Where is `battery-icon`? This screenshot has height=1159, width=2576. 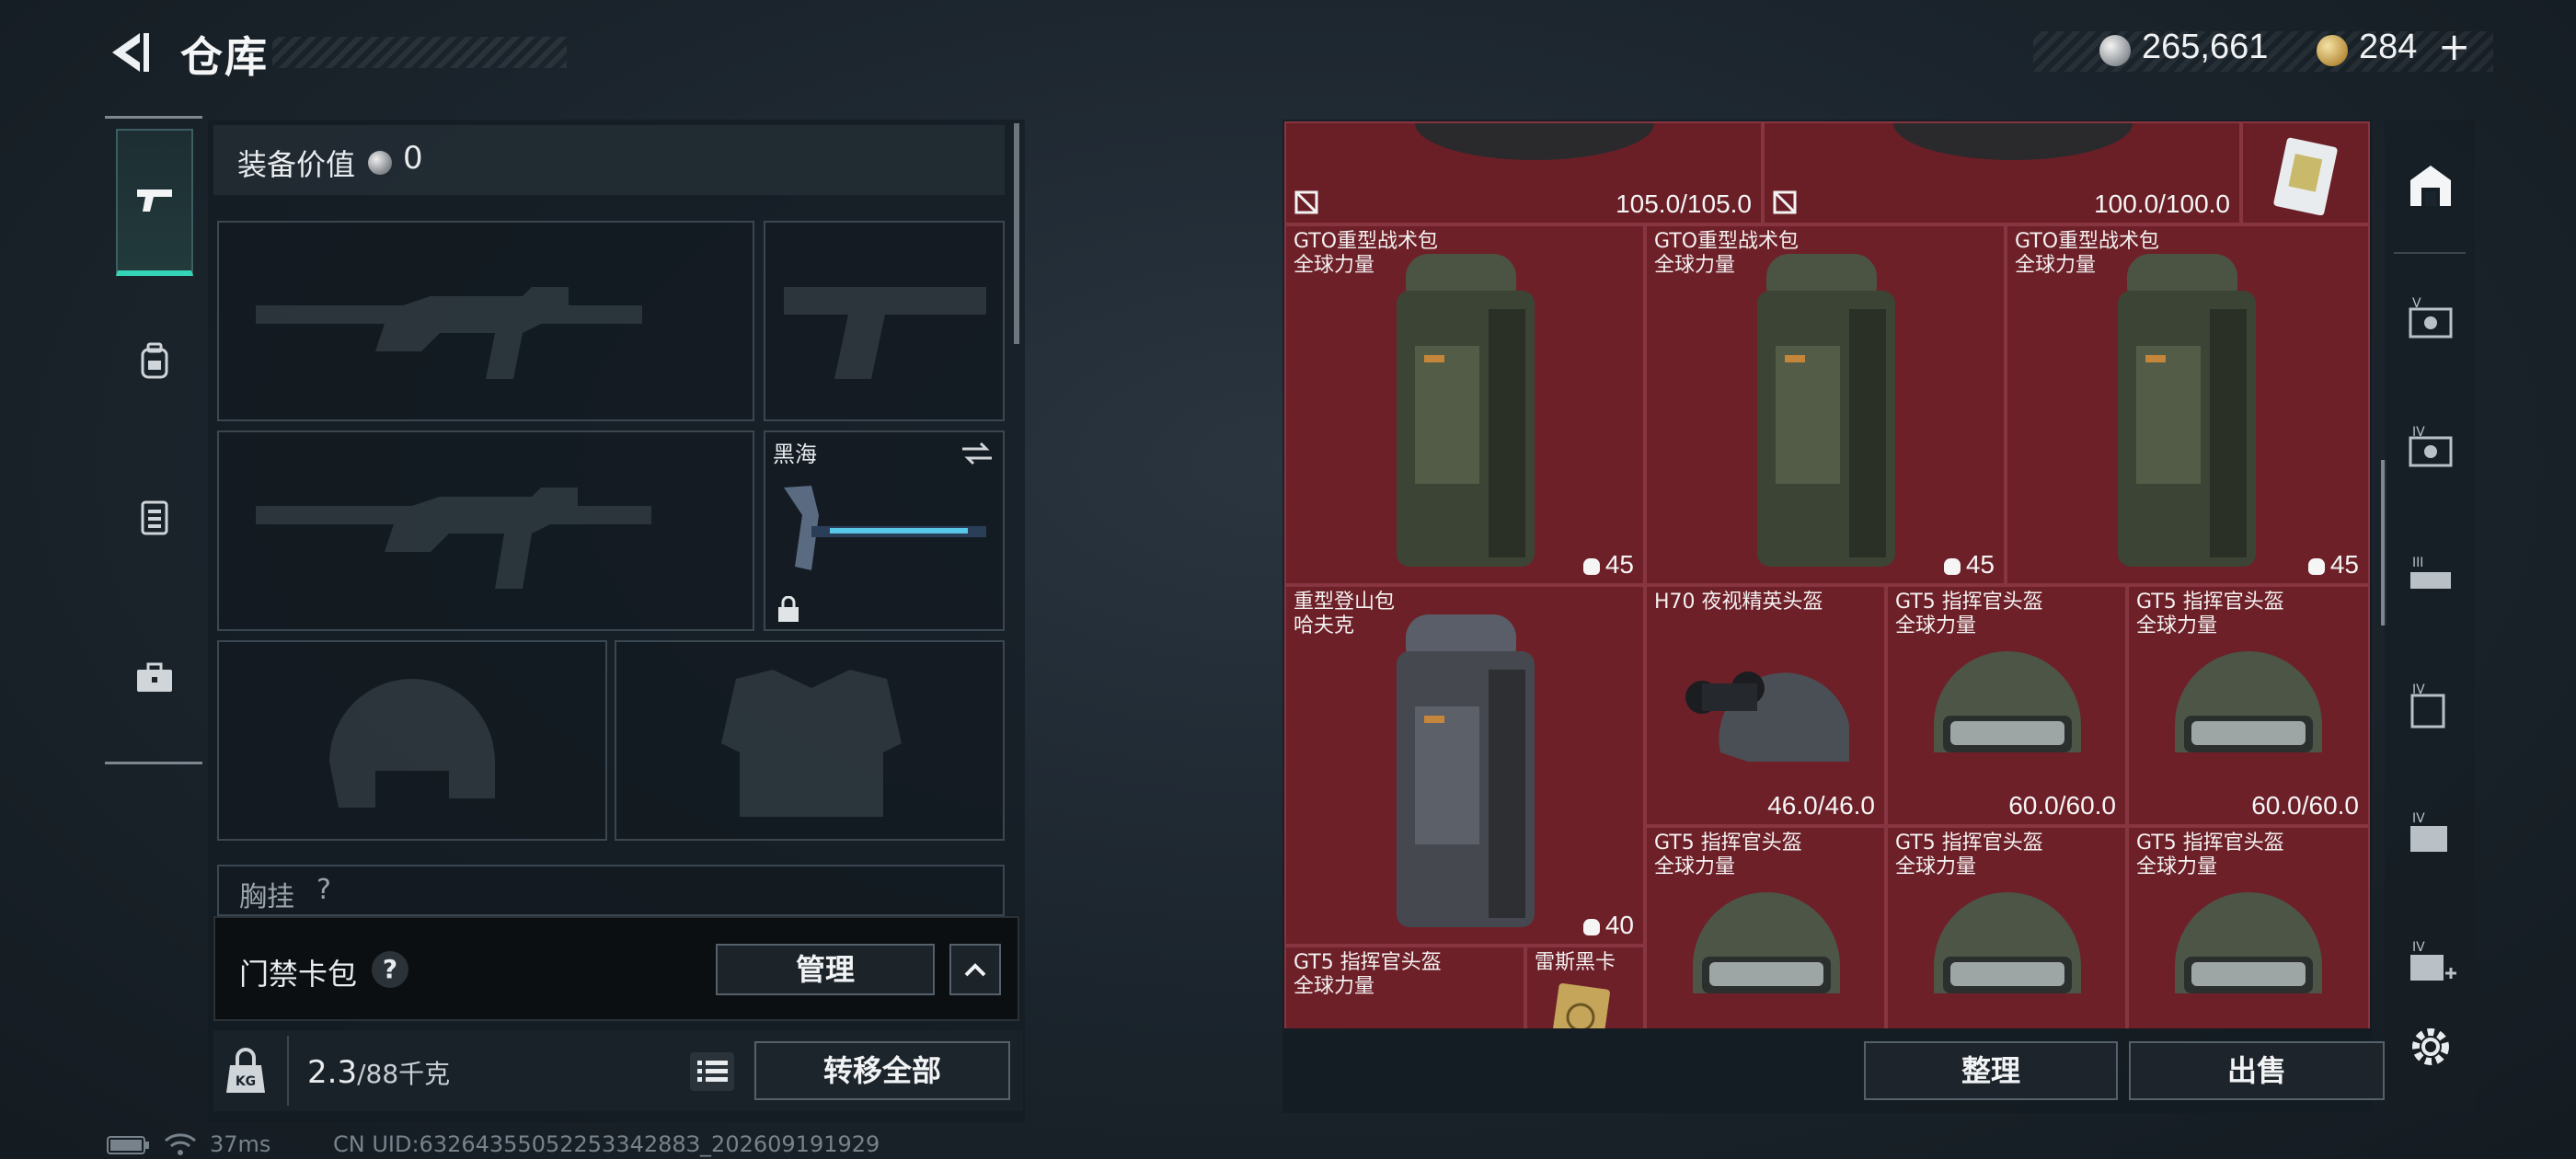
battery-icon is located at coordinates (128, 1145).